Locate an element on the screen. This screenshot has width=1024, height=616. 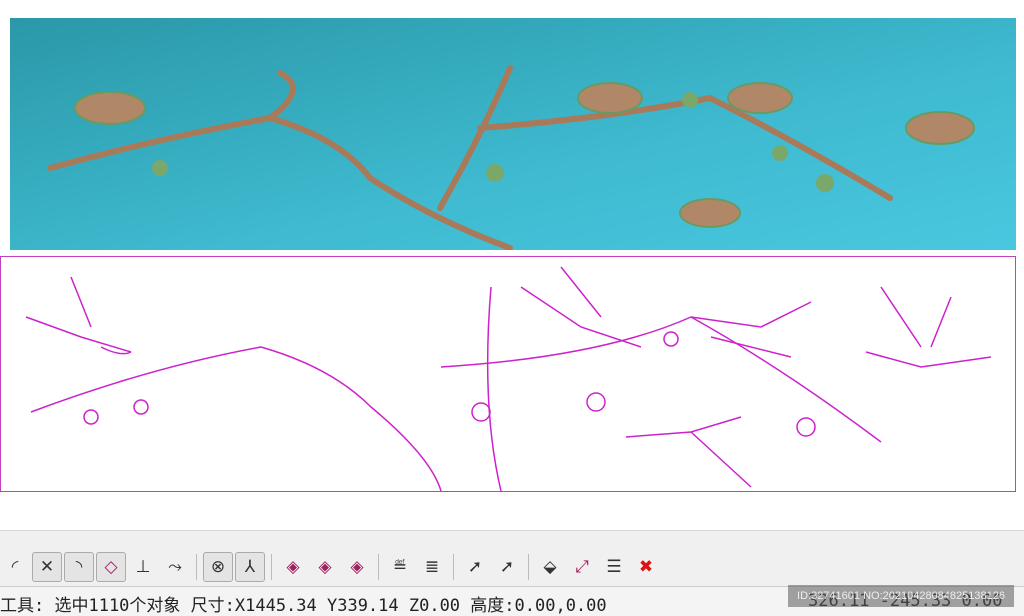
fillet-icon: ◝ is located at coordinates (79, 567).